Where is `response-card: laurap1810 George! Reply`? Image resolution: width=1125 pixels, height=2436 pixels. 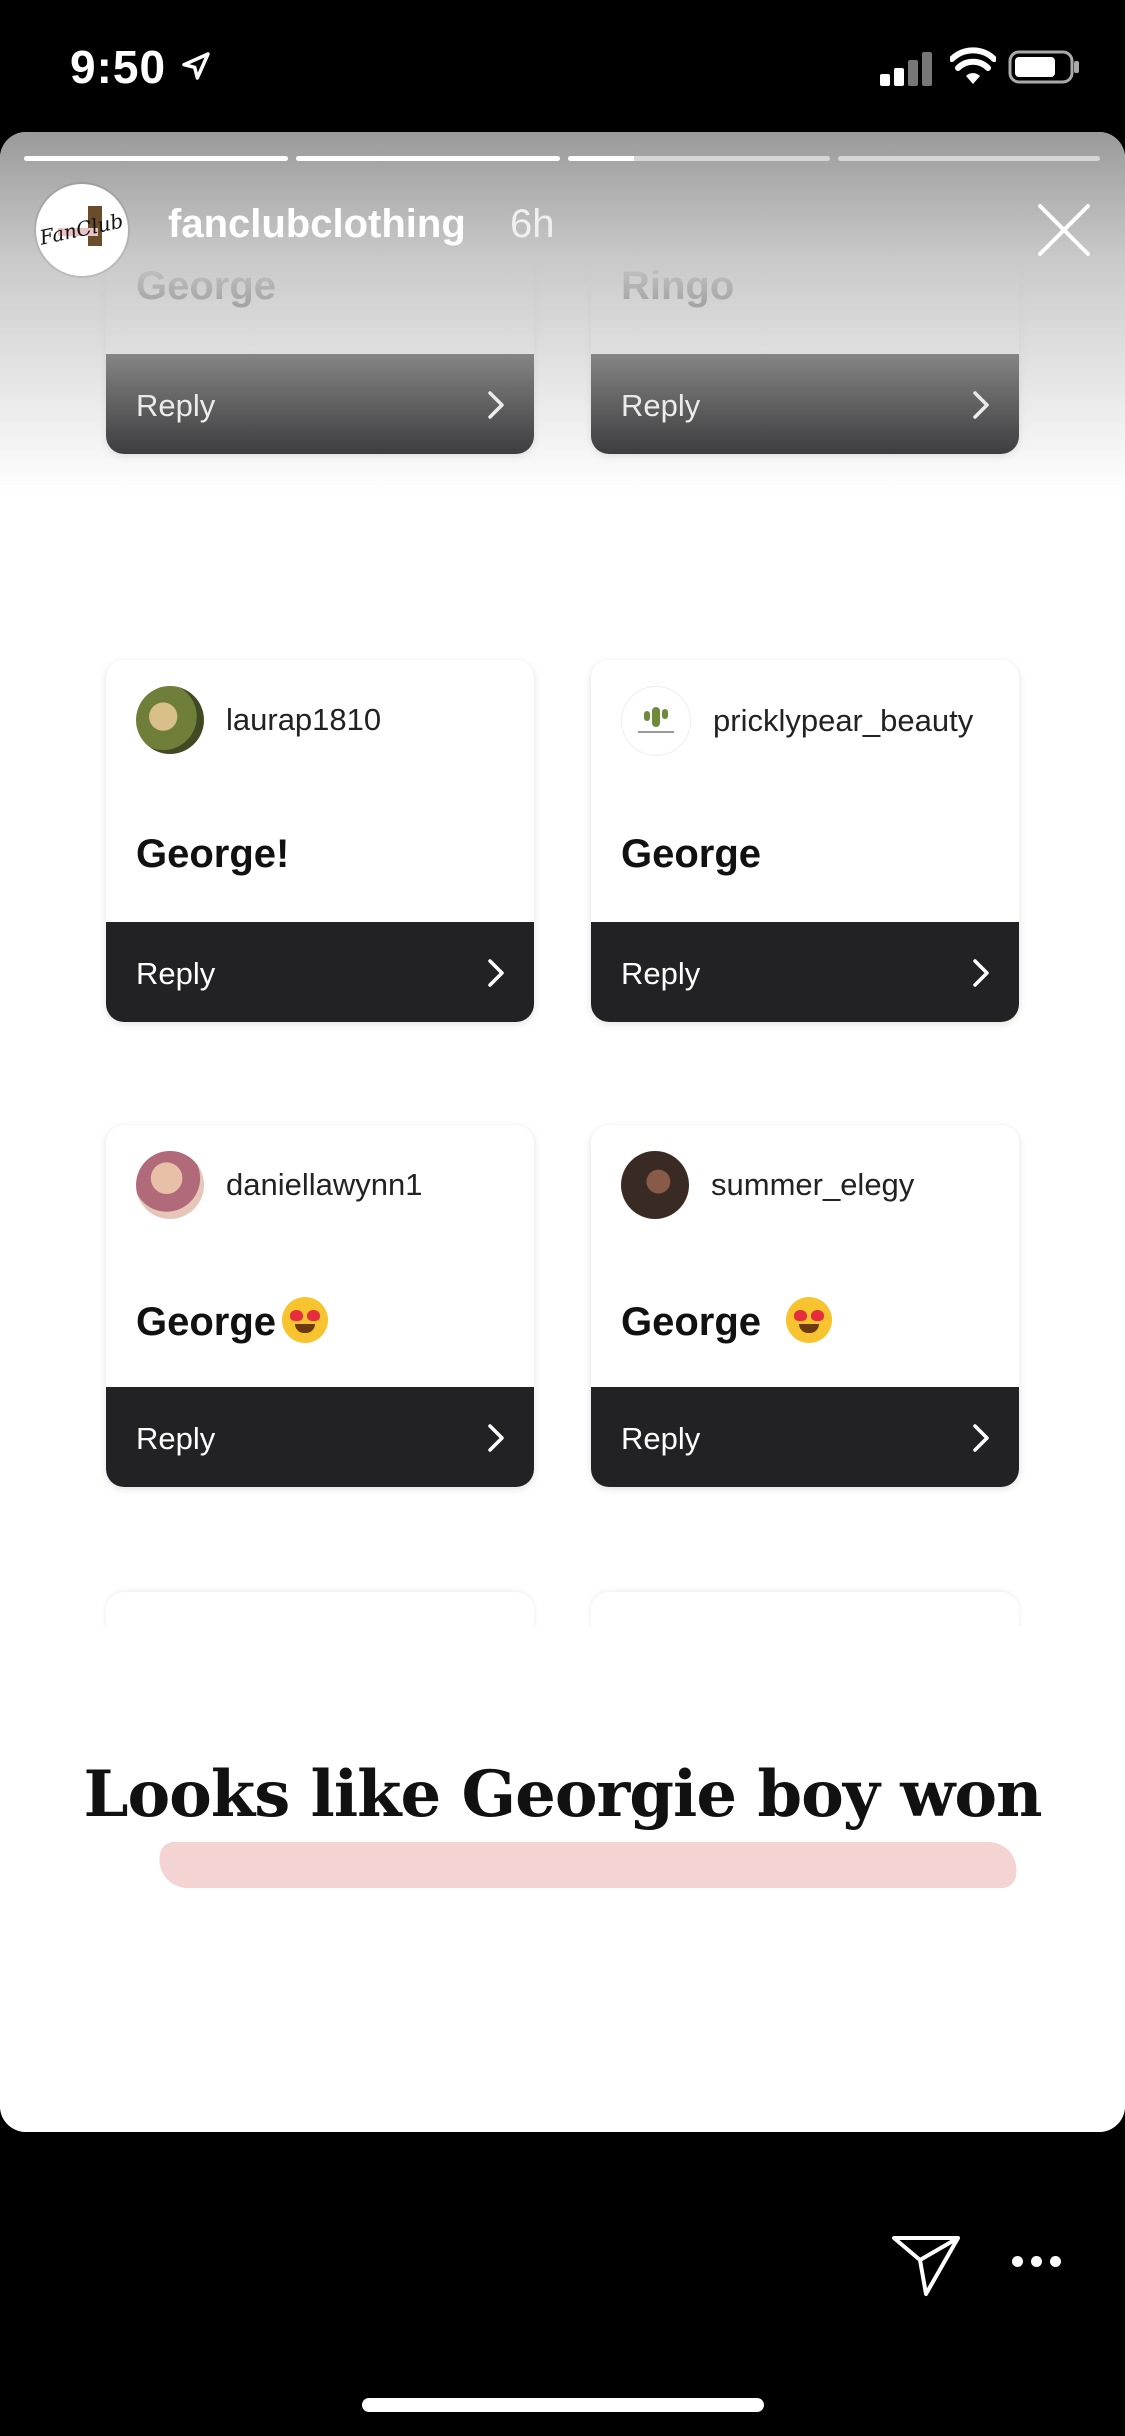
response-card: laurap1810 George! Reply is located at coordinates (320, 841).